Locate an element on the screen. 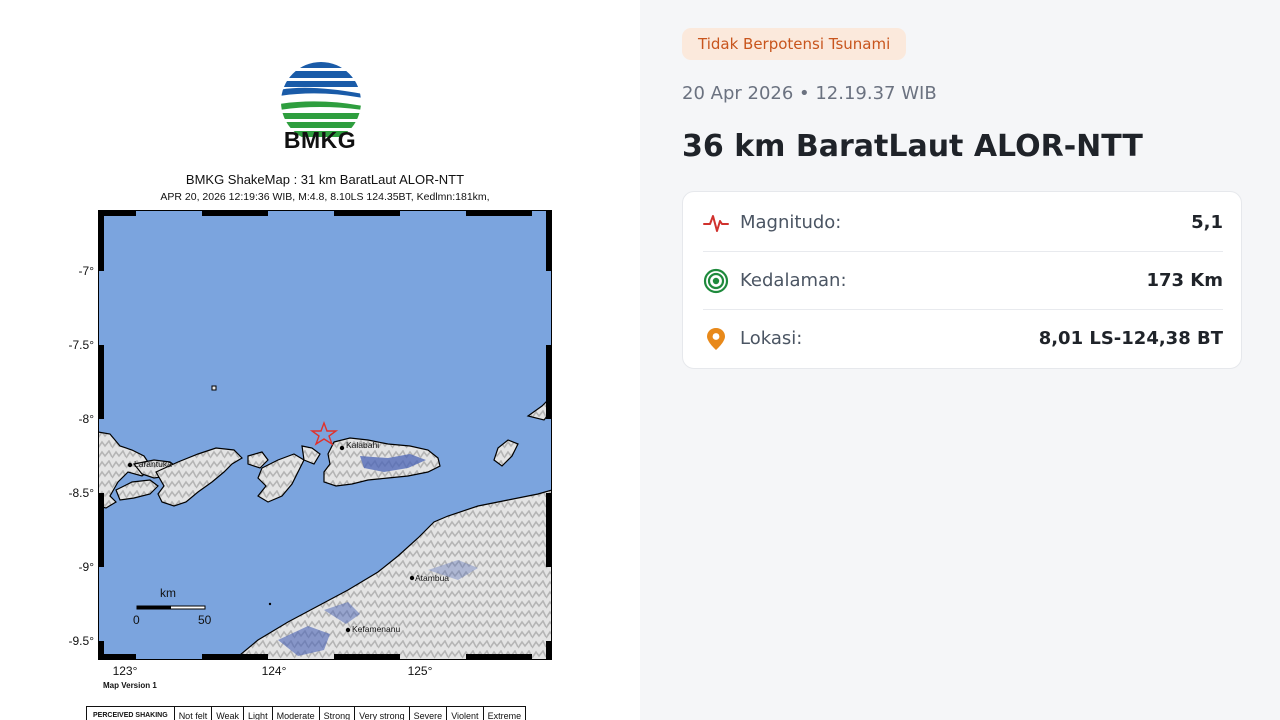 The width and height of the screenshot is (1280, 720). location-pin-icon is located at coordinates (716, 339).